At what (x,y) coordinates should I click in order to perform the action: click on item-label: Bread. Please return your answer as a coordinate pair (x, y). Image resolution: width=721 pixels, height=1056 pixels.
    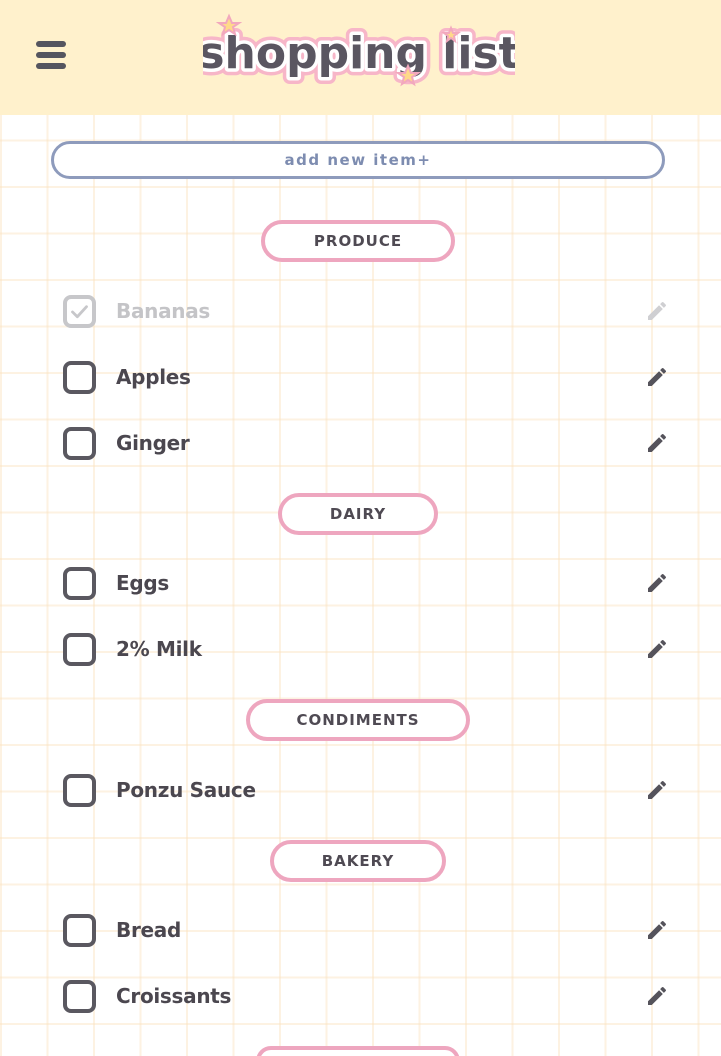
    Looking at the image, I should click on (148, 930).